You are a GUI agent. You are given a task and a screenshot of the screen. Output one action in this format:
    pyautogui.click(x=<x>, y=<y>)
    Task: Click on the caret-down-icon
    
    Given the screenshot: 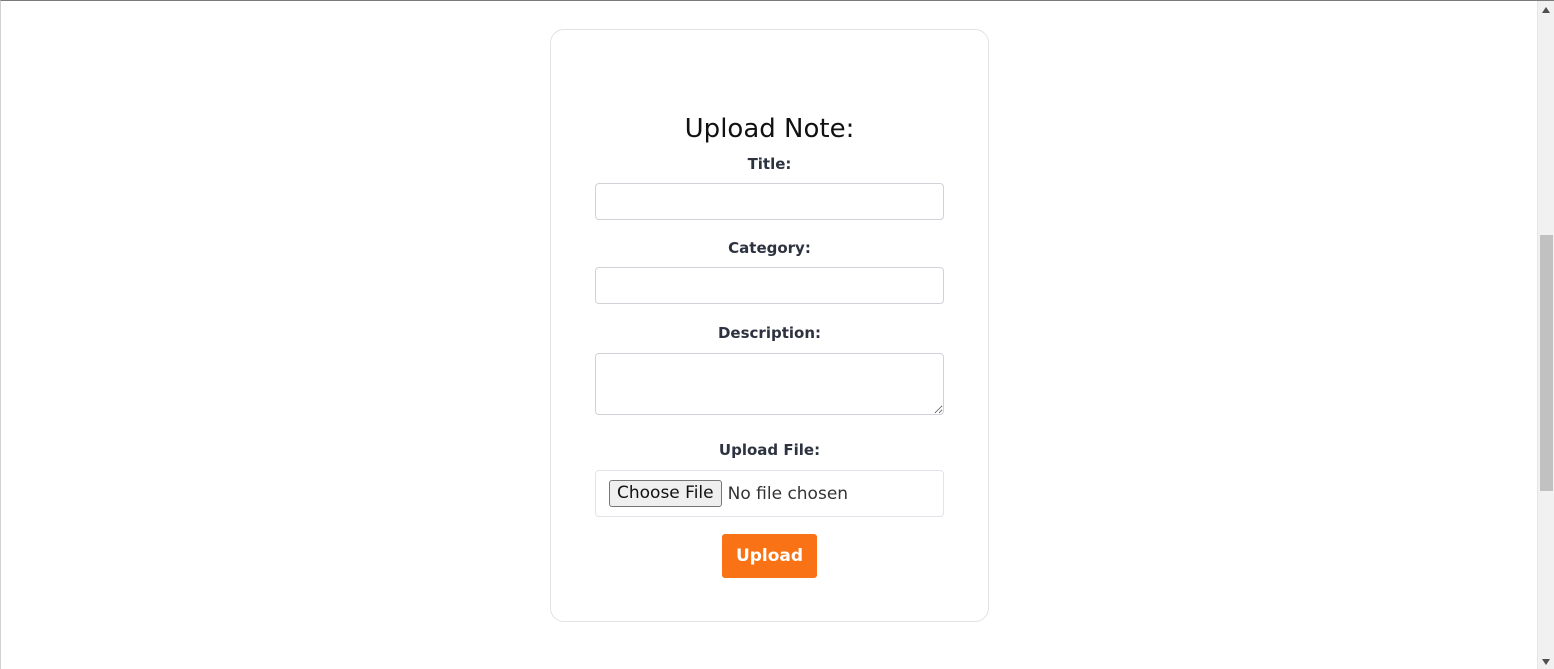 What is the action you would take?
    pyautogui.click(x=1546, y=661)
    